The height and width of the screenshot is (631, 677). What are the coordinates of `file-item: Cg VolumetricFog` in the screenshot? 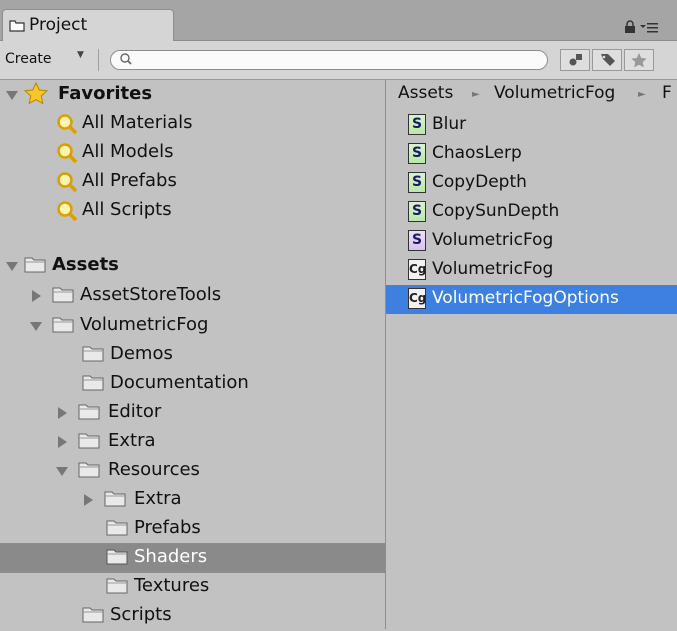 It's located at (531, 270).